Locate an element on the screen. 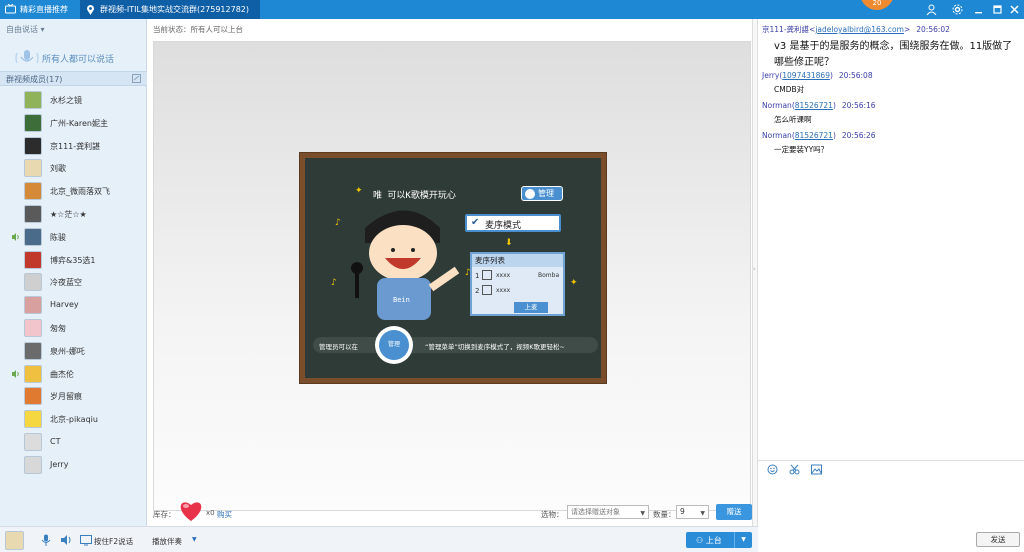  member-item: Harvey is located at coordinates (73, 305).